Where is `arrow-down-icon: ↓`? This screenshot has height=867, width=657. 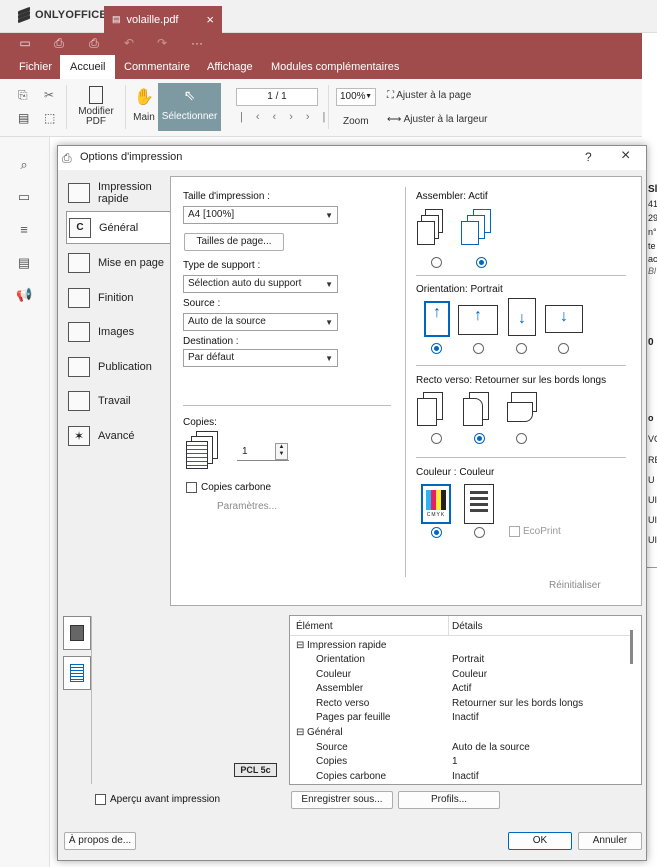
arrow-down-icon: ↓ is located at coordinates (564, 316).